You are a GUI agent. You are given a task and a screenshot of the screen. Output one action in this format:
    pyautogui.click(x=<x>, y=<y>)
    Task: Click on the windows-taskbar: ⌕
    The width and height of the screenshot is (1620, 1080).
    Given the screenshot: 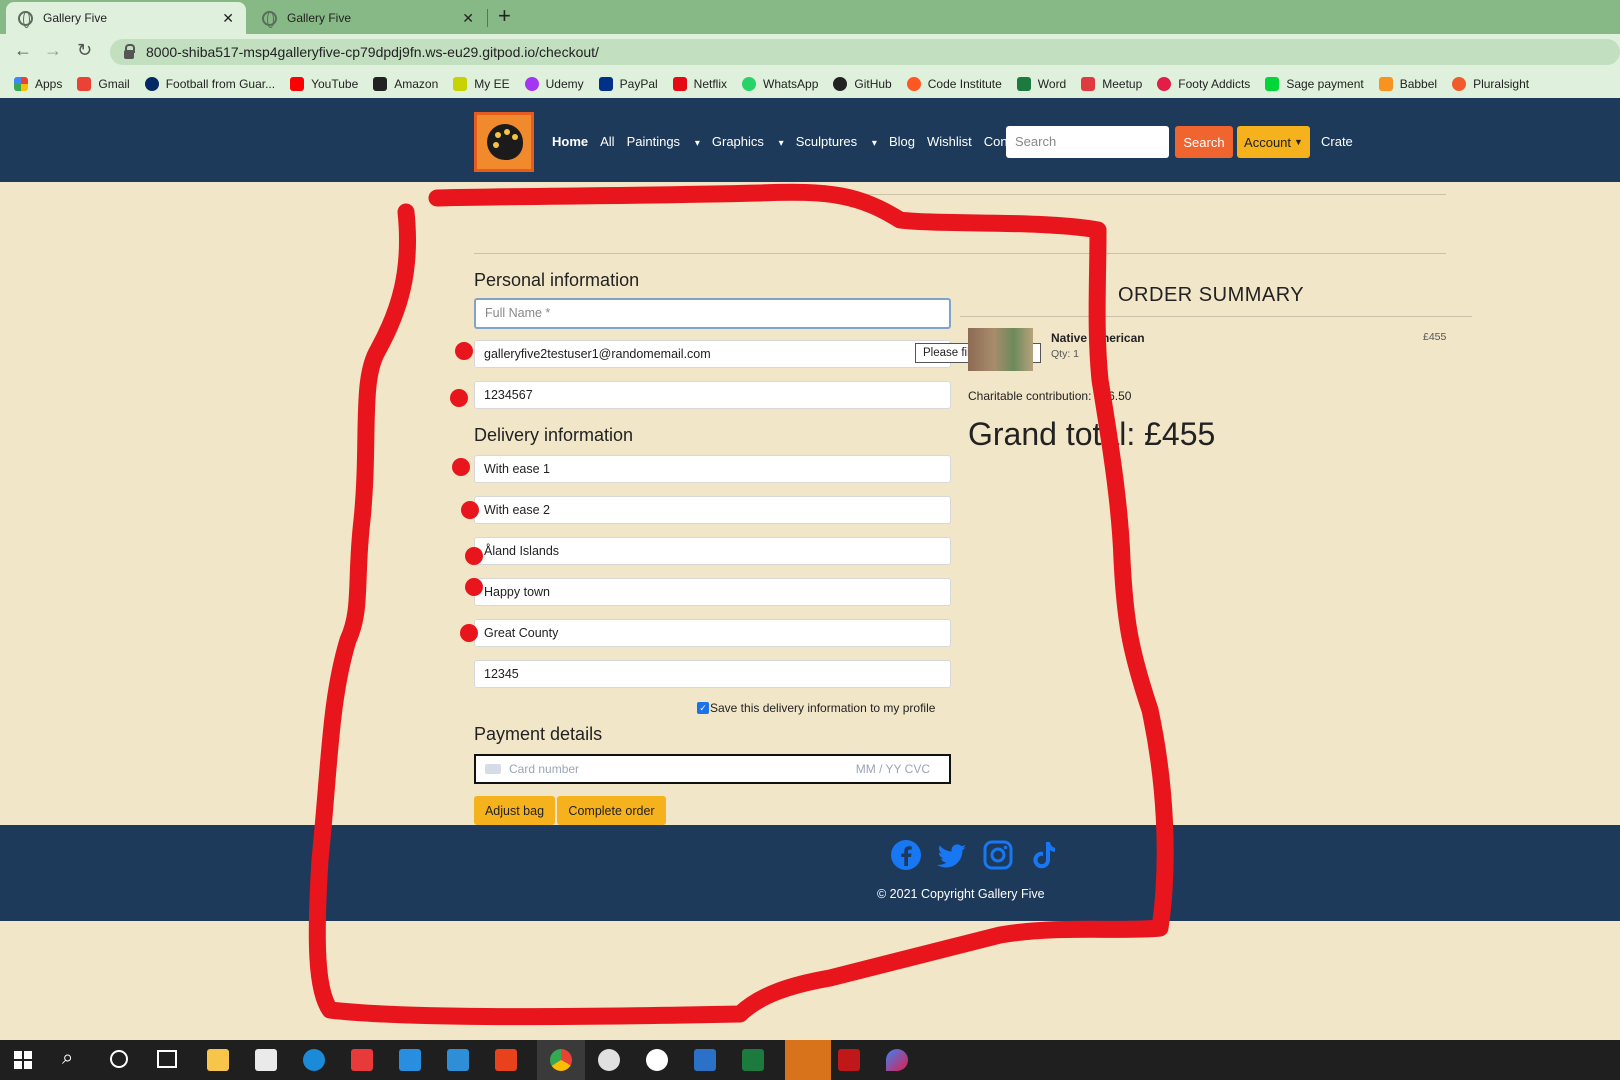 What is the action you would take?
    pyautogui.click(x=810, y=1060)
    